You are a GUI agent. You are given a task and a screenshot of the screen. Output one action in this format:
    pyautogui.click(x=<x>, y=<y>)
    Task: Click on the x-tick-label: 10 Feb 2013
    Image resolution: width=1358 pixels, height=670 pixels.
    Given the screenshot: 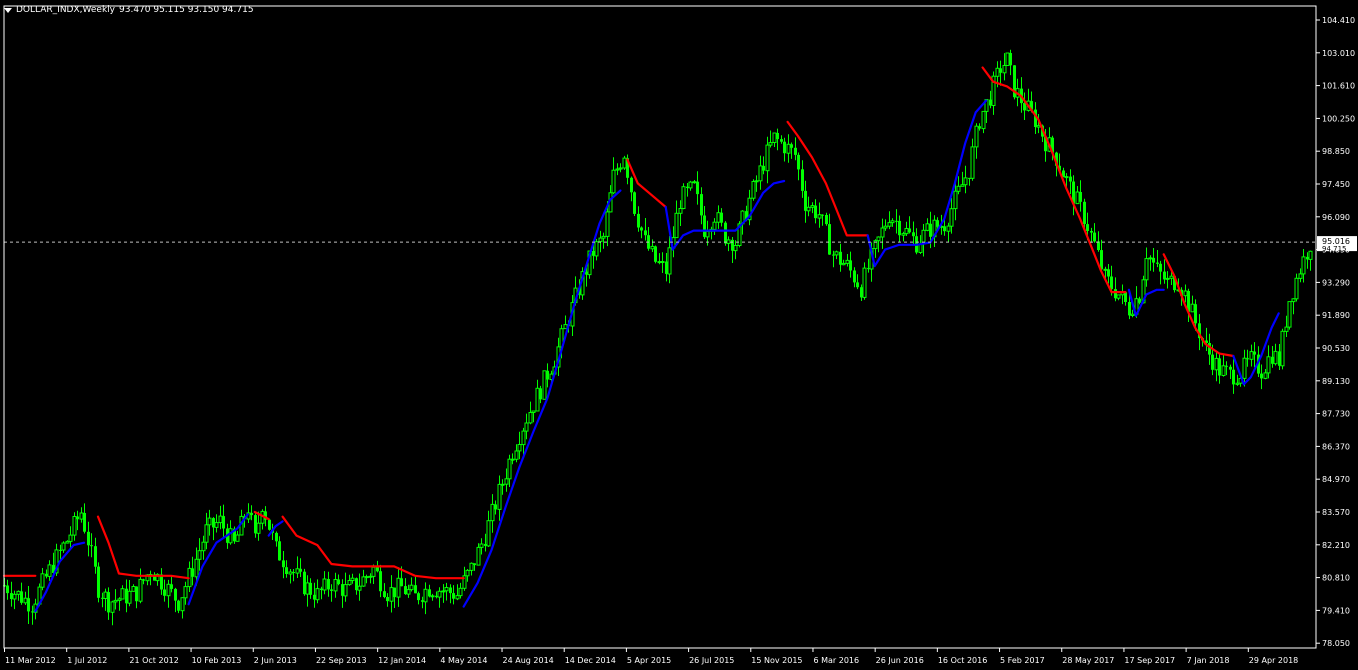 What is the action you would take?
    pyautogui.click(x=217, y=660)
    